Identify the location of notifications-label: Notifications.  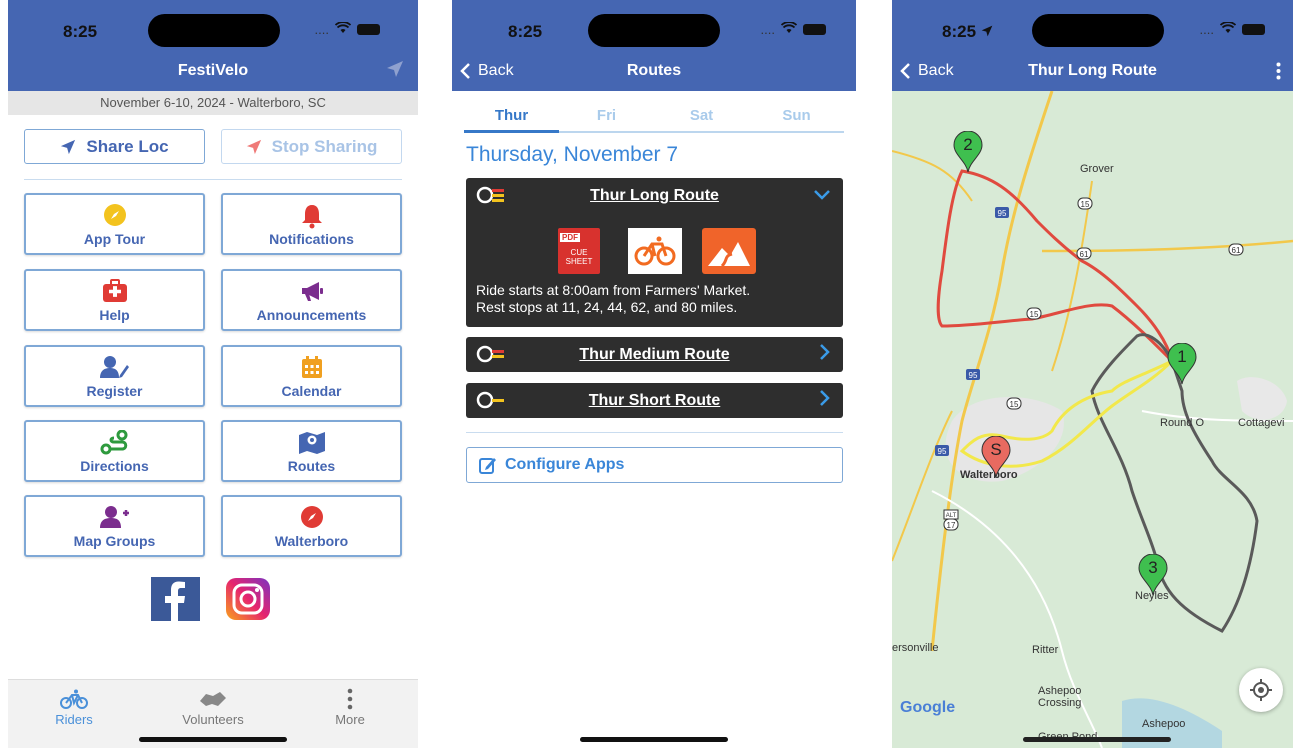
(311, 239).